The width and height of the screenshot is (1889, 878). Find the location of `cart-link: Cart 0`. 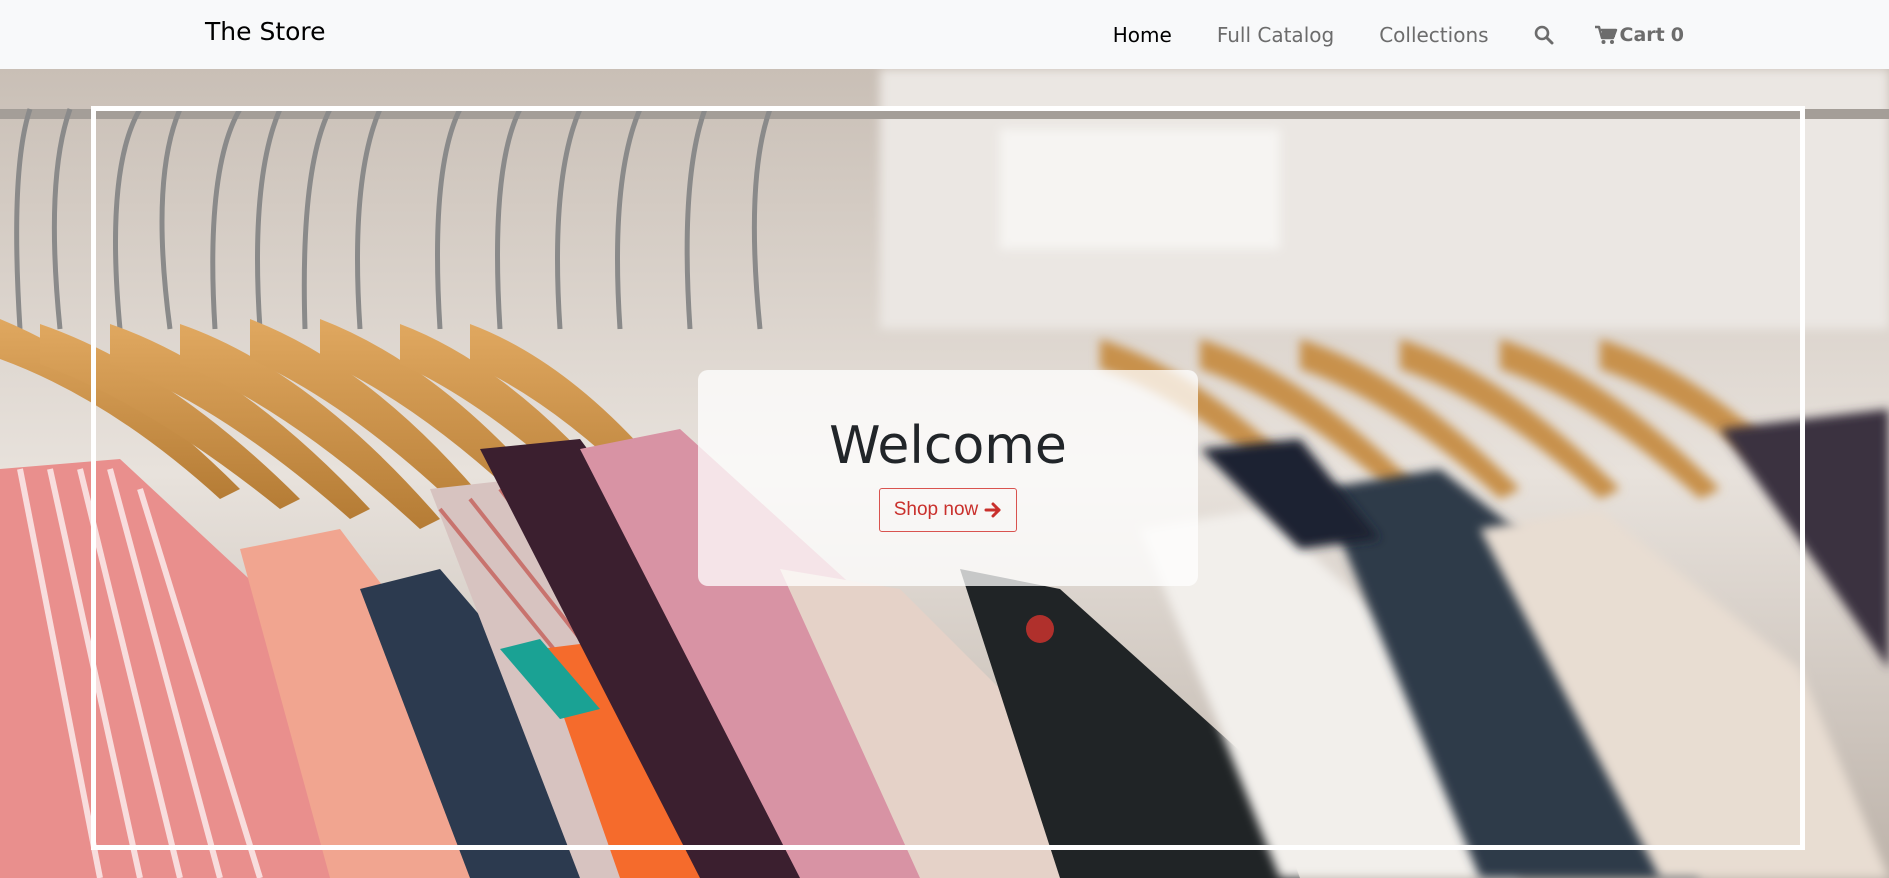

cart-link: Cart 0 is located at coordinates (1639, 35).